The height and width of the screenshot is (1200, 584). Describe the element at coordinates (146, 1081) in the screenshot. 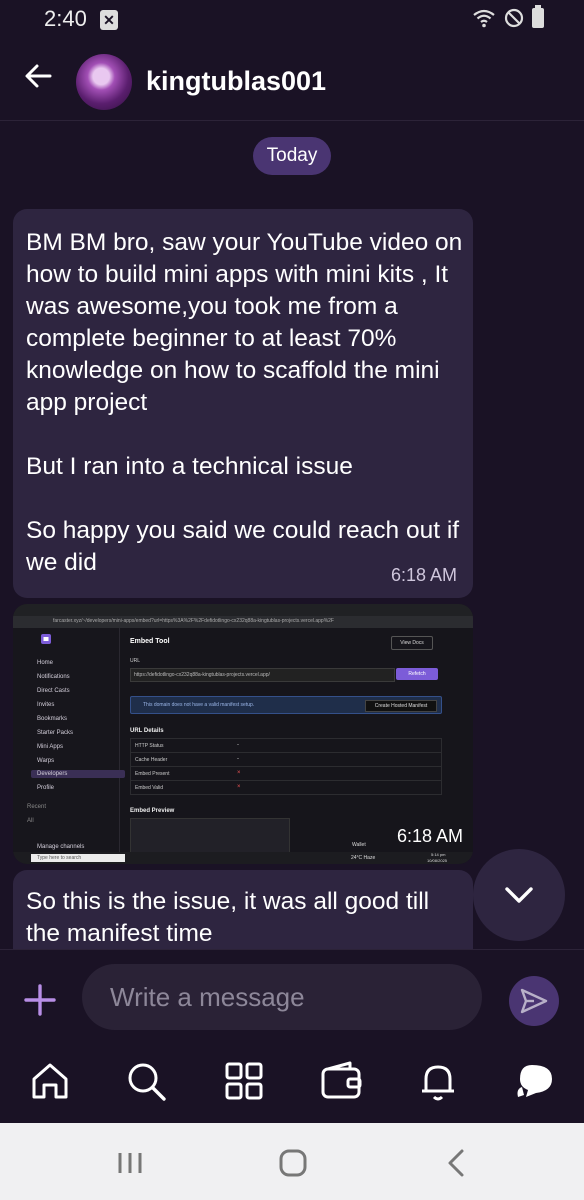

I see `search-icon` at that location.